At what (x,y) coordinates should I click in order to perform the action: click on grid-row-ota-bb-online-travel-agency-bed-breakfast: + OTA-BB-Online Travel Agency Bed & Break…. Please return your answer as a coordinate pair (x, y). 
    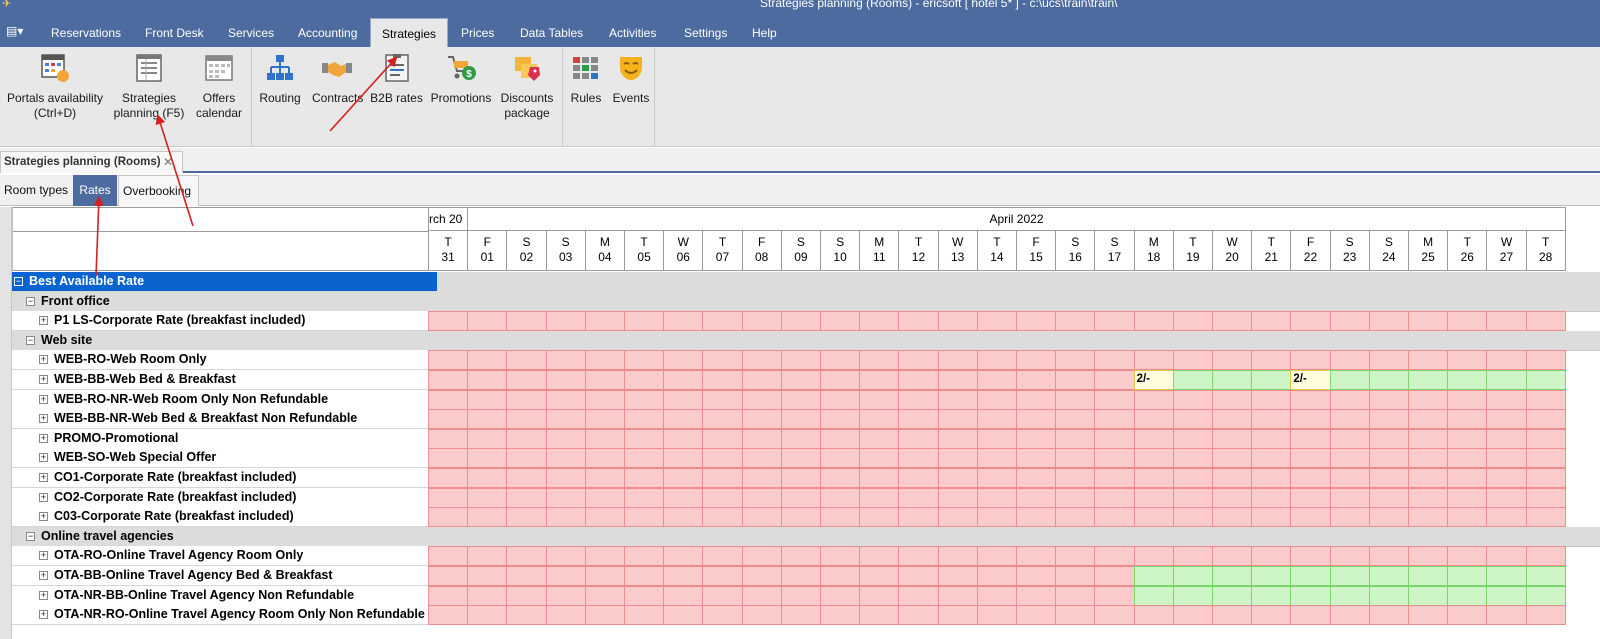
    Looking at the image, I should click on (806, 576).